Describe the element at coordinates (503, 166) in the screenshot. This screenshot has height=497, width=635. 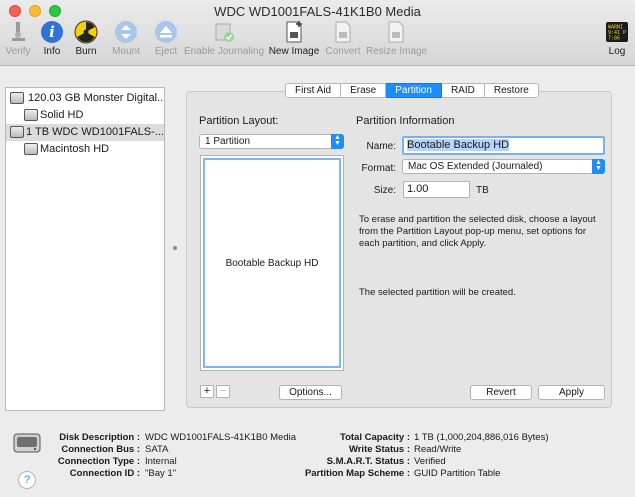
I see `format-select: Mac OS Extended (Journaled) ▲ ▼` at that location.